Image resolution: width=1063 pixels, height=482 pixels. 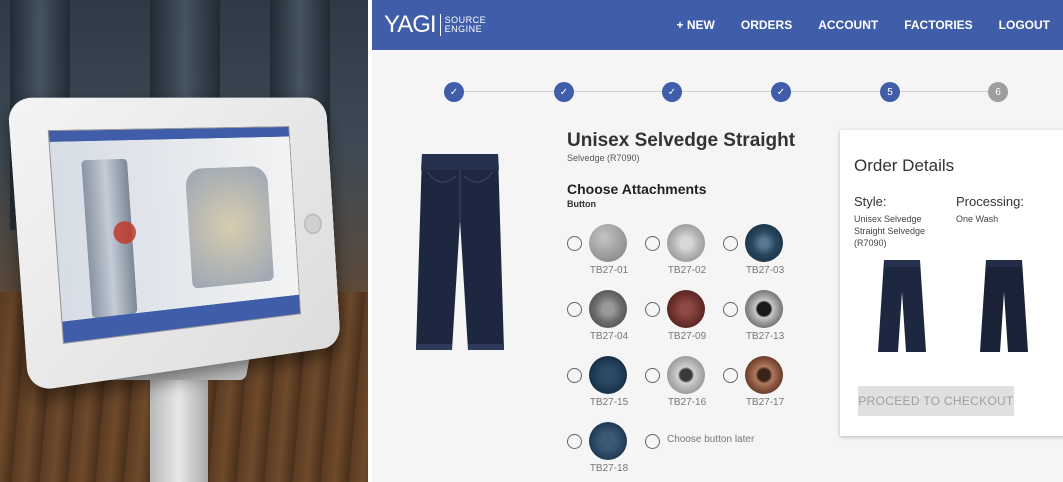 I want to click on step-5-current: 5, so click(x=890, y=92).